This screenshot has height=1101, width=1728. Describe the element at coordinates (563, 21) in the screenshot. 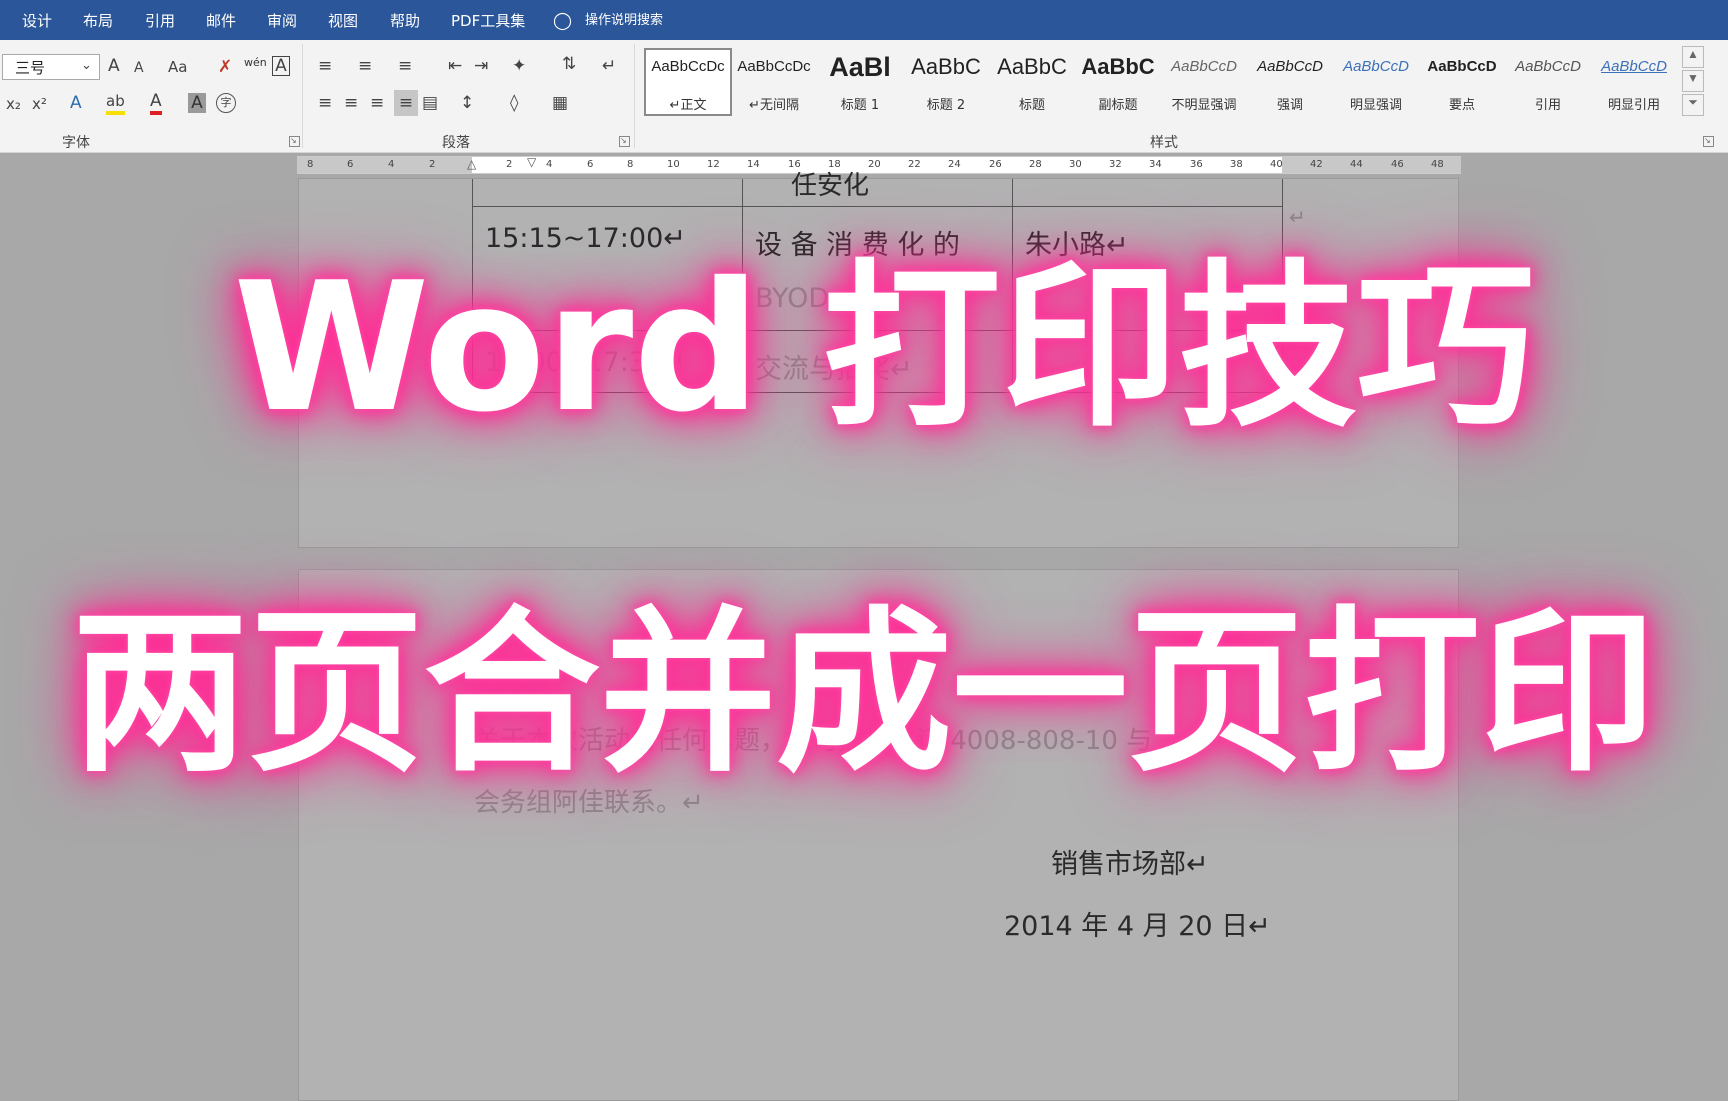

I see `lightbulb-icon: ◯` at that location.